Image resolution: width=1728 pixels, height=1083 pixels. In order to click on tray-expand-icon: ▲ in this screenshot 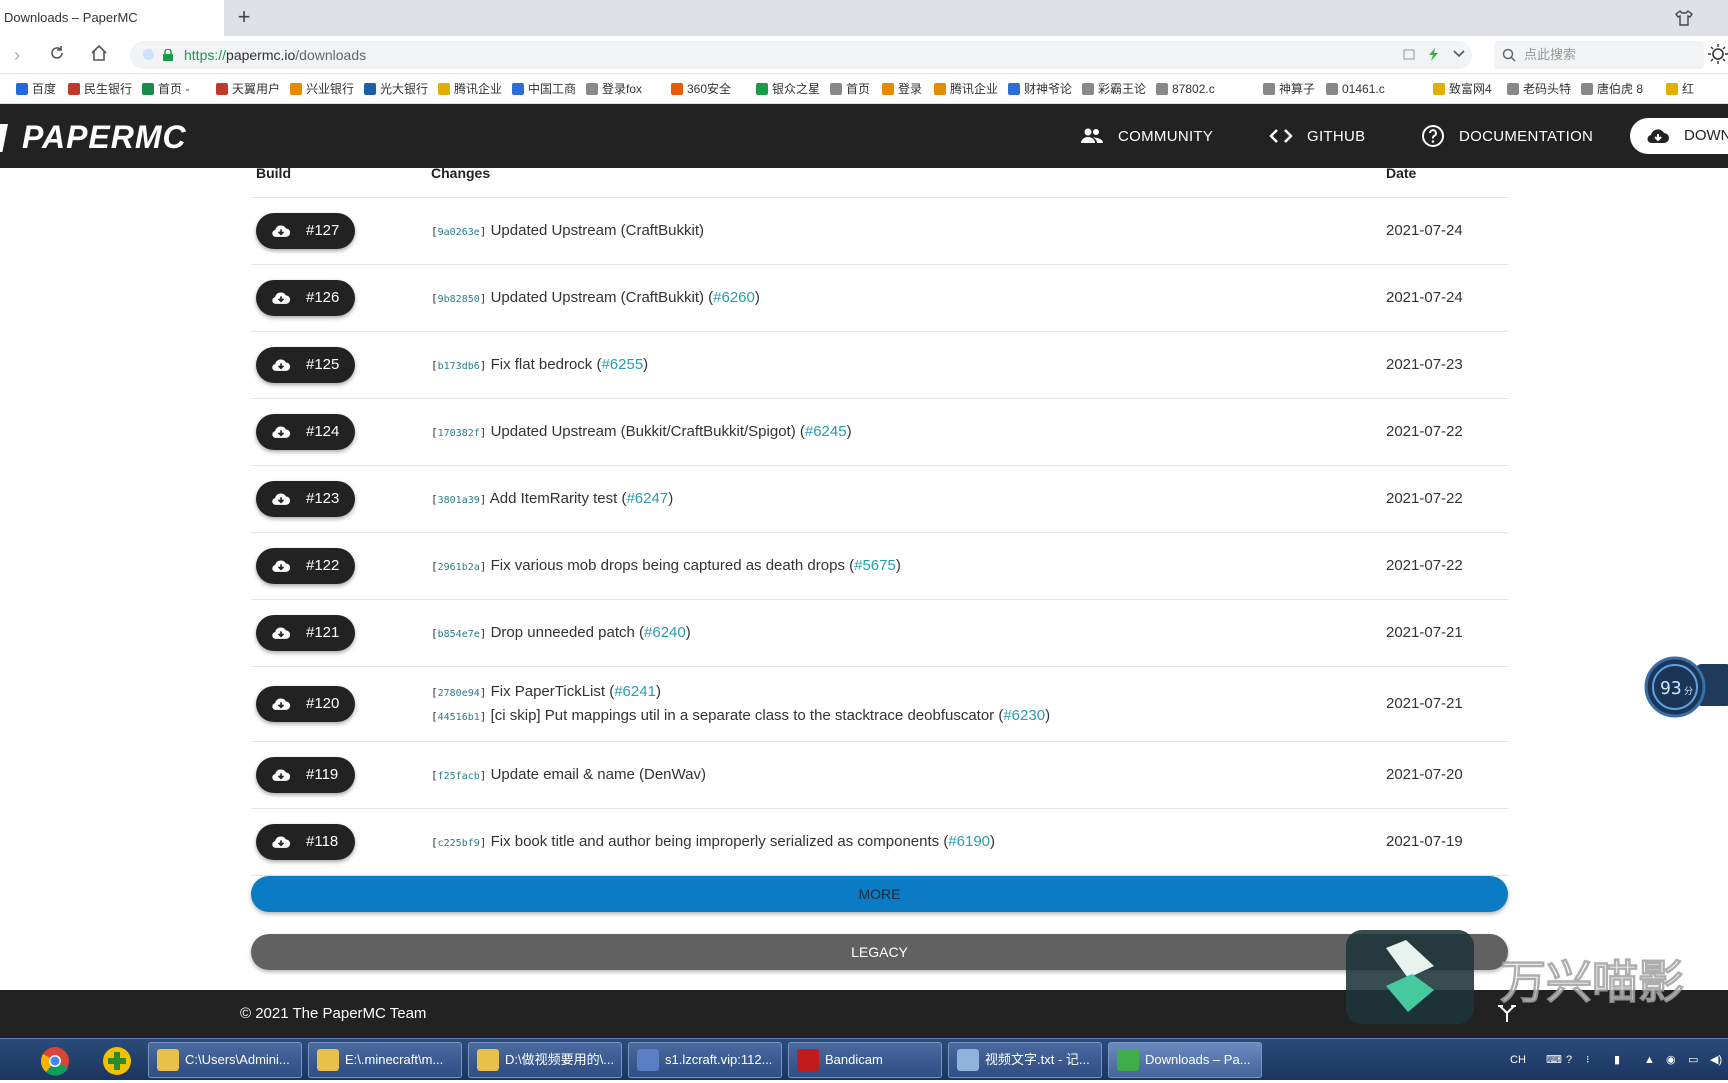, I will do `click(1649, 1060)`.